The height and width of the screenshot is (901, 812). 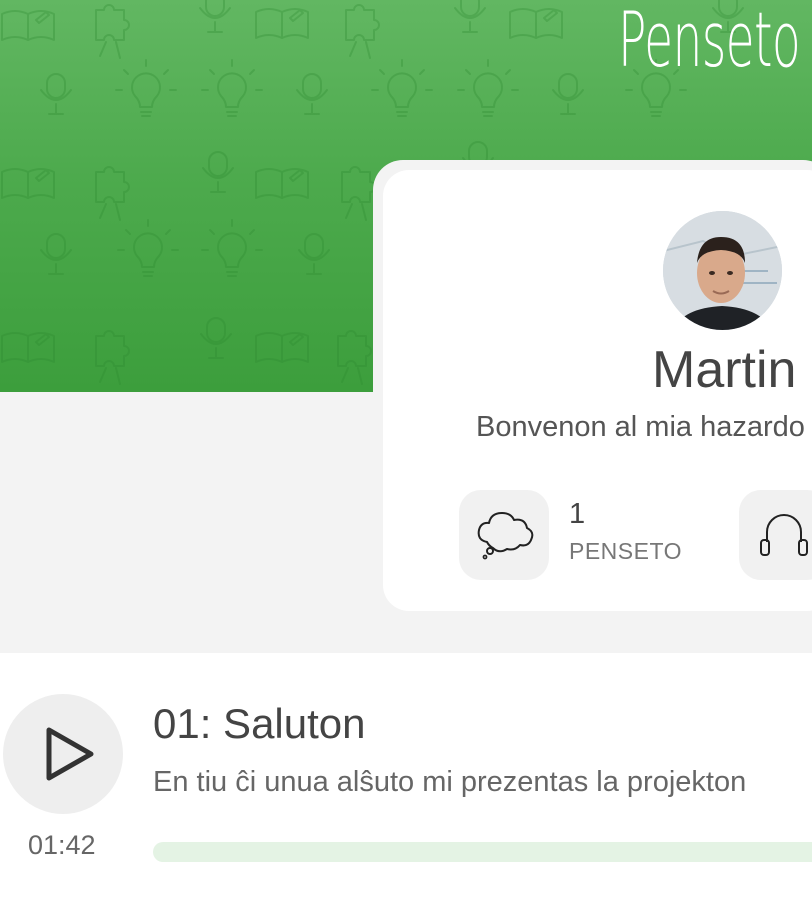 I want to click on thought-bubble-icon, so click(x=505, y=536).